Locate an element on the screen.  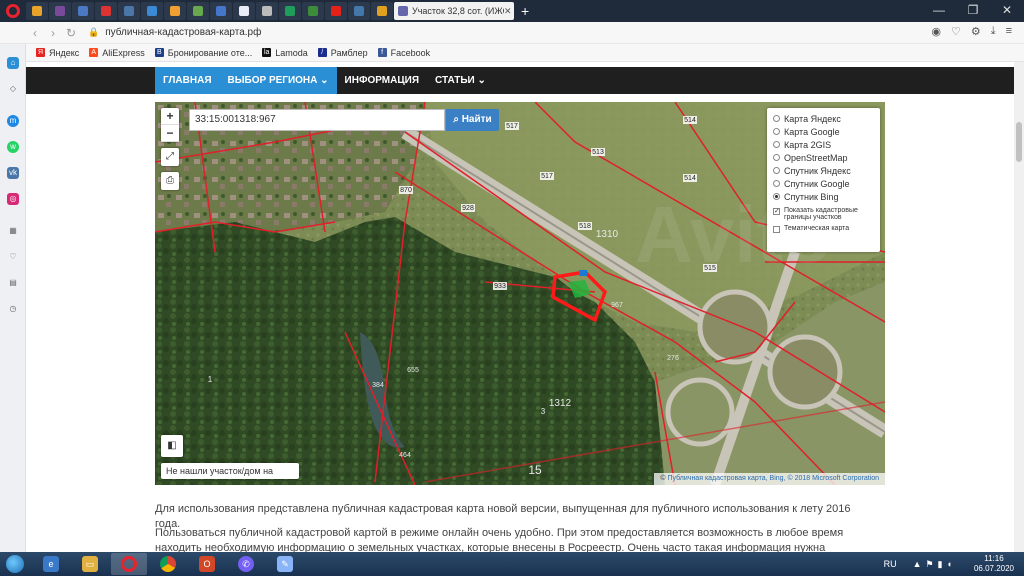
paint-icon: ✎ is located at coordinates (285, 564).